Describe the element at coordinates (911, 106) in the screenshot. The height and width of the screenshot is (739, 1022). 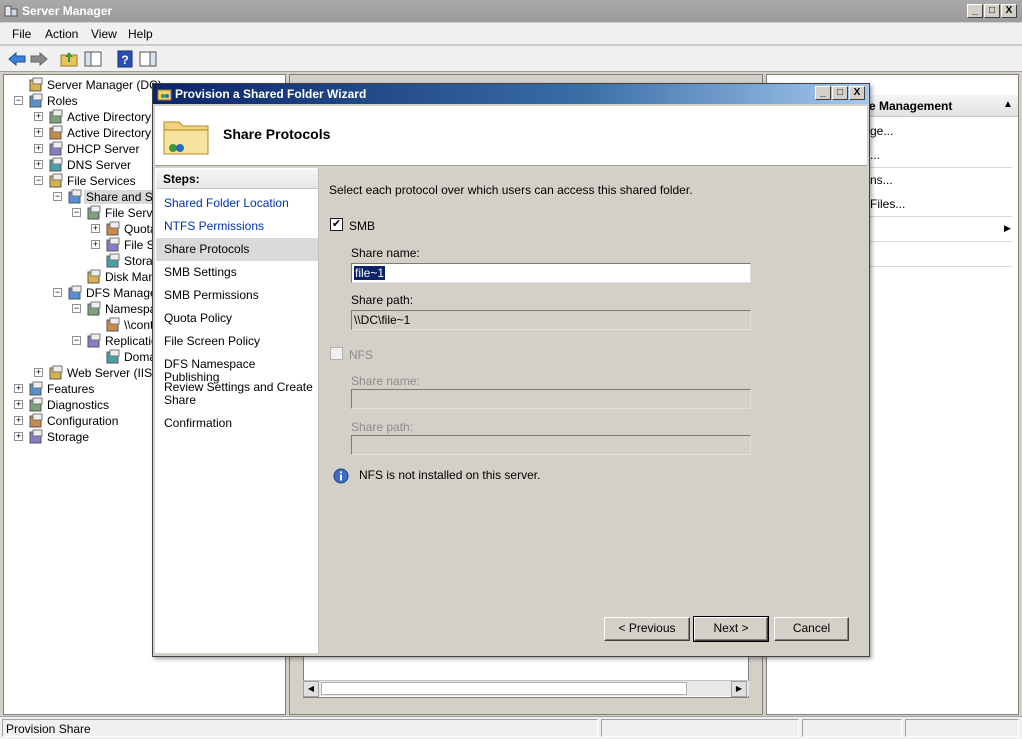
I see `actions-header-title: e Management` at that location.